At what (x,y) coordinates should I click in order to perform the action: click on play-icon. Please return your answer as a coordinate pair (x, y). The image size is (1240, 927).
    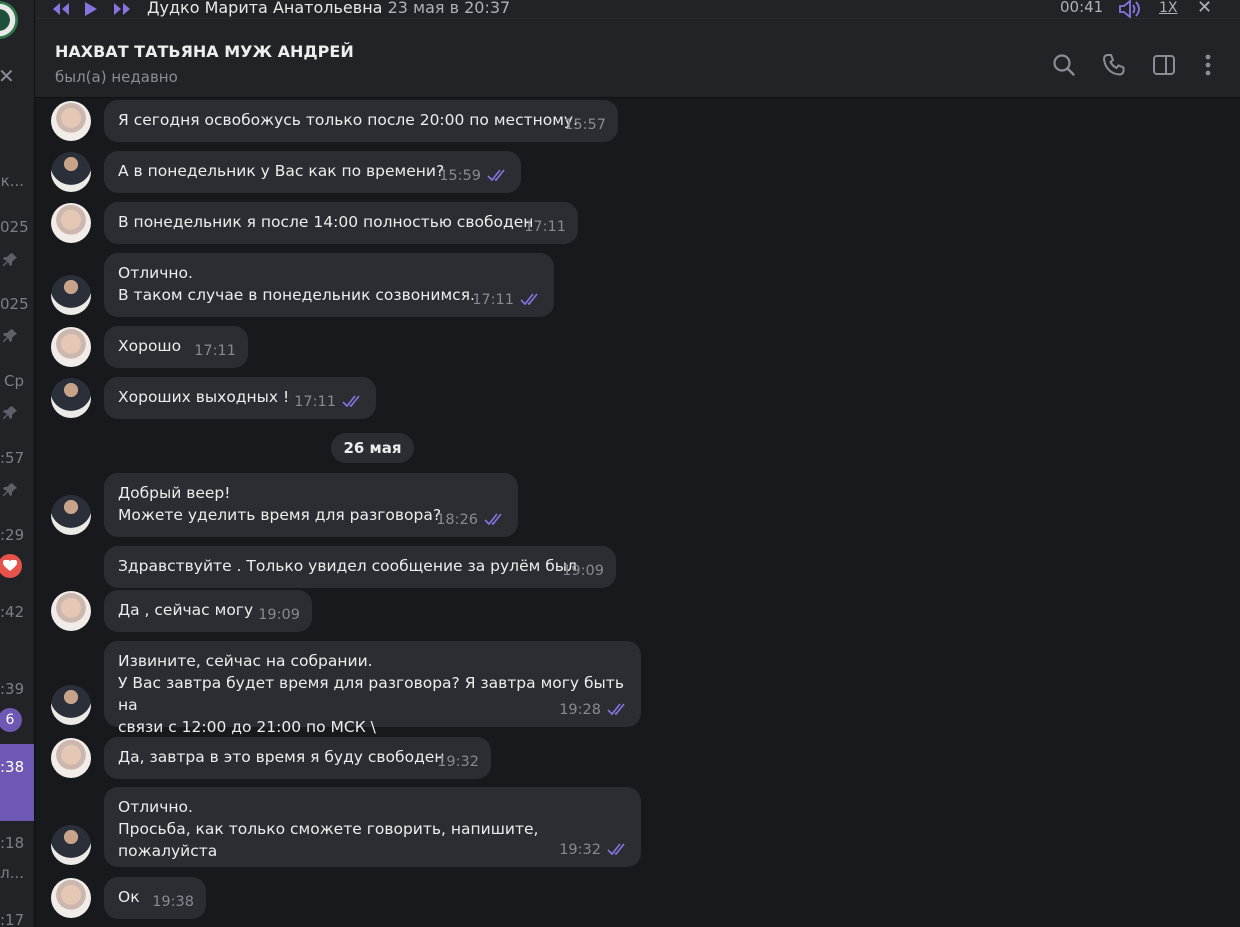
    Looking at the image, I should click on (90, 9).